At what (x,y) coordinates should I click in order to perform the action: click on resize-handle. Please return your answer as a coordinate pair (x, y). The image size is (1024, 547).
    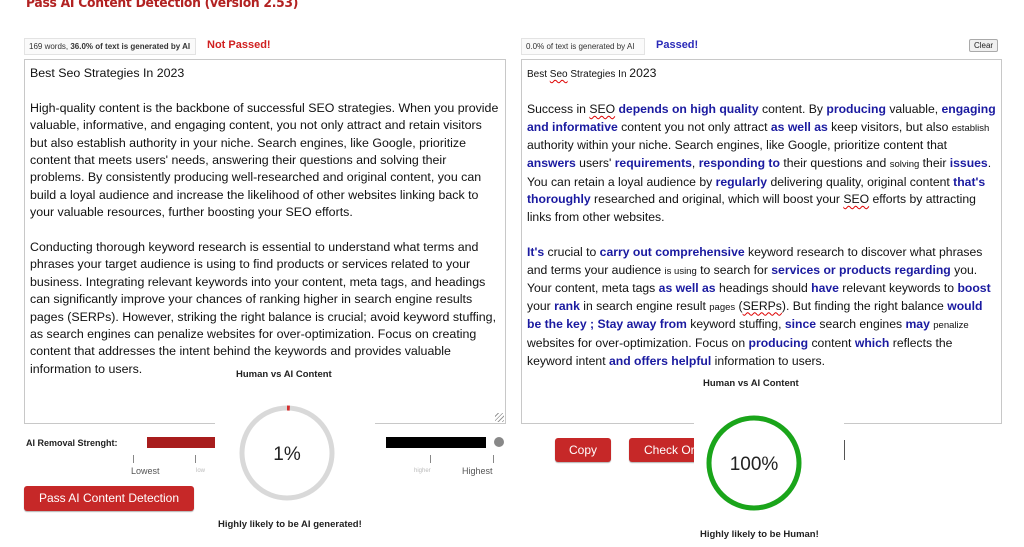
    Looking at the image, I should click on (499, 417).